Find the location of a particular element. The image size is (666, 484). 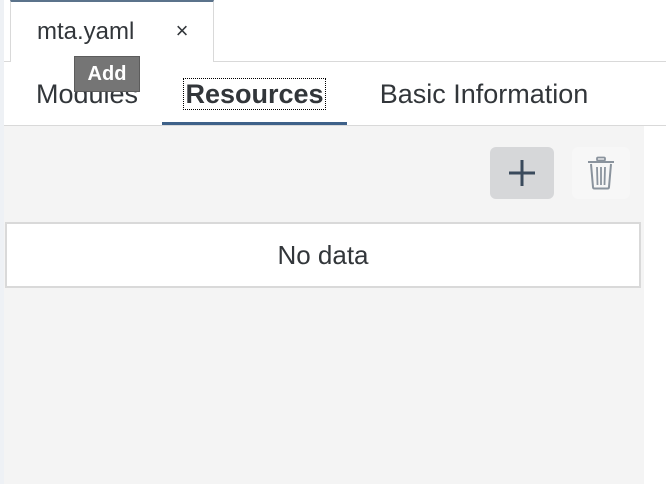

resources-table: No data is located at coordinates (323, 255).